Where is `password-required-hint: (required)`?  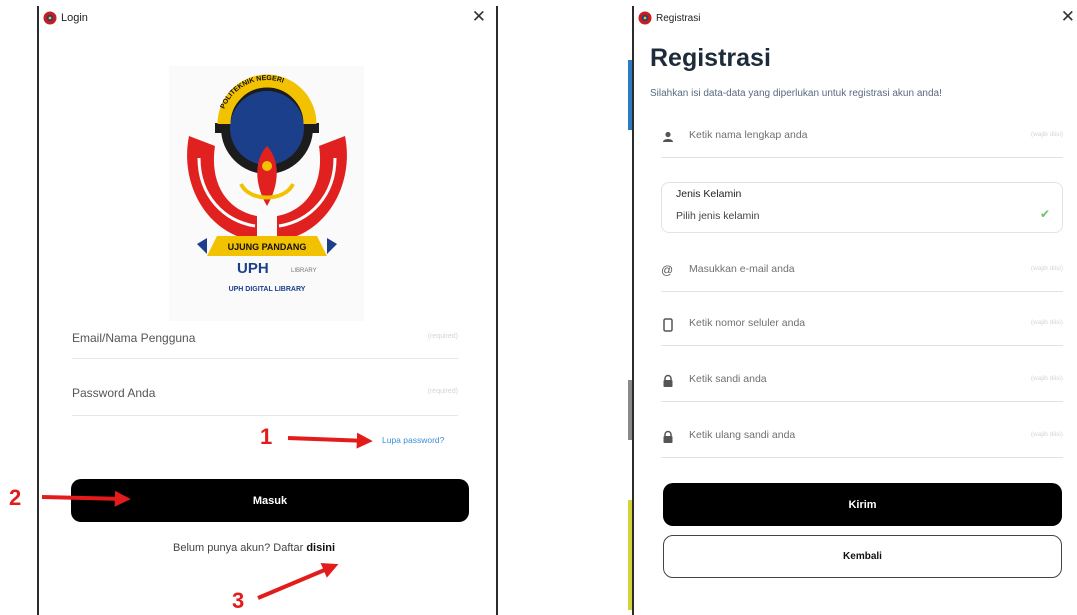 password-required-hint: (required) is located at coordinates (442, 391).